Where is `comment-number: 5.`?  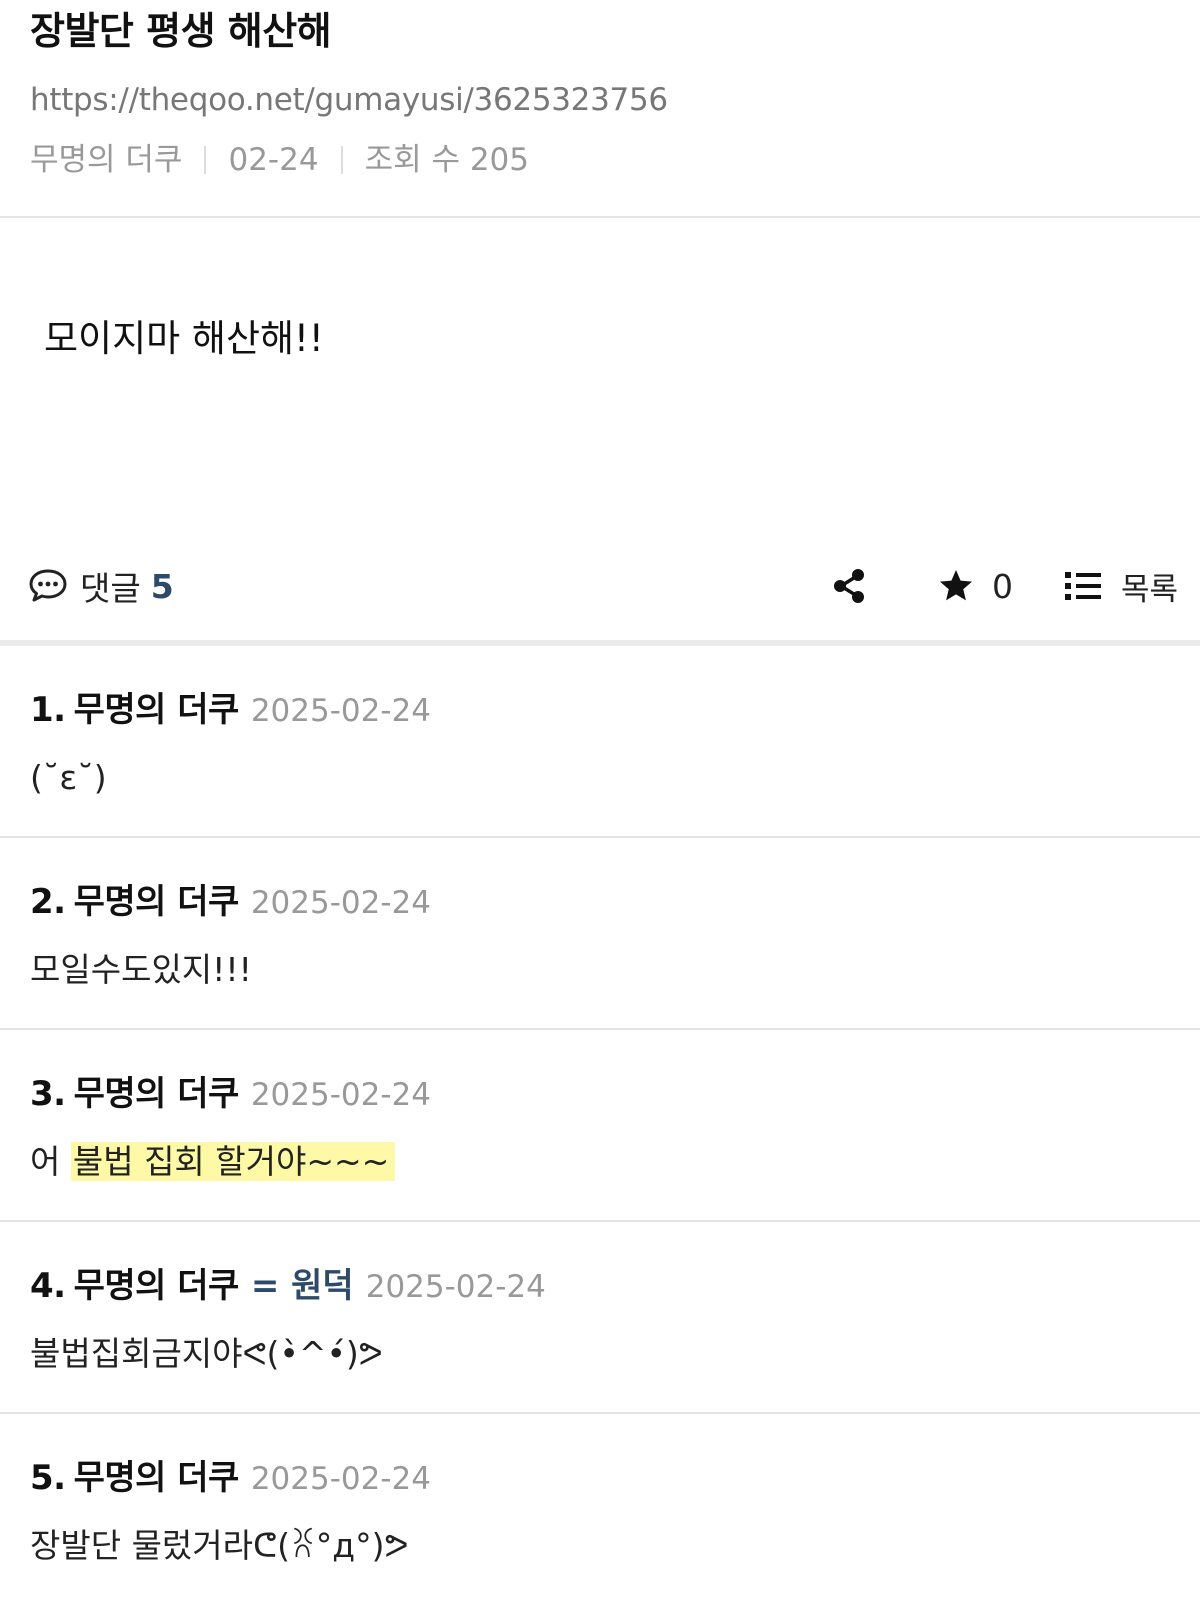
comment-number: 5. is located at coordinates (48, 1478).